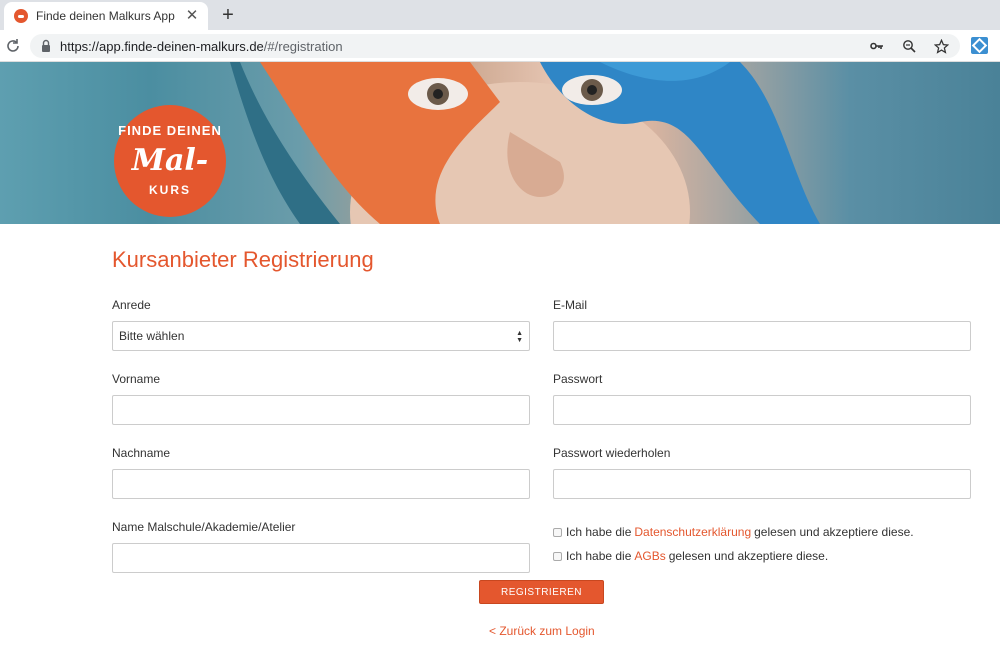 The height and width of the screenshot is (661, 1000). Describe the element at coordinates (136, 379) in the screenshot. I see `vorname-label: Vorname` at that location.